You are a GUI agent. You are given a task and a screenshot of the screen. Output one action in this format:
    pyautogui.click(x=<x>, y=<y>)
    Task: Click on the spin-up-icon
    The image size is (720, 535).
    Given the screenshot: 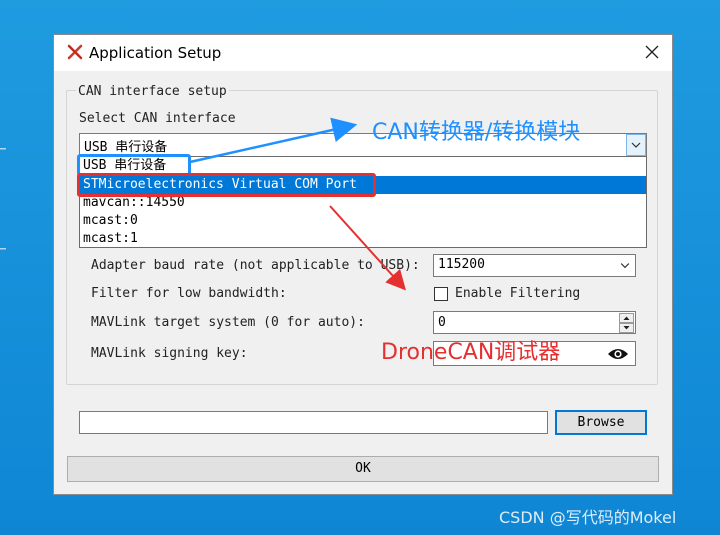 What is the action you would take?
    pyautogui.click(x=626, y=318)
    